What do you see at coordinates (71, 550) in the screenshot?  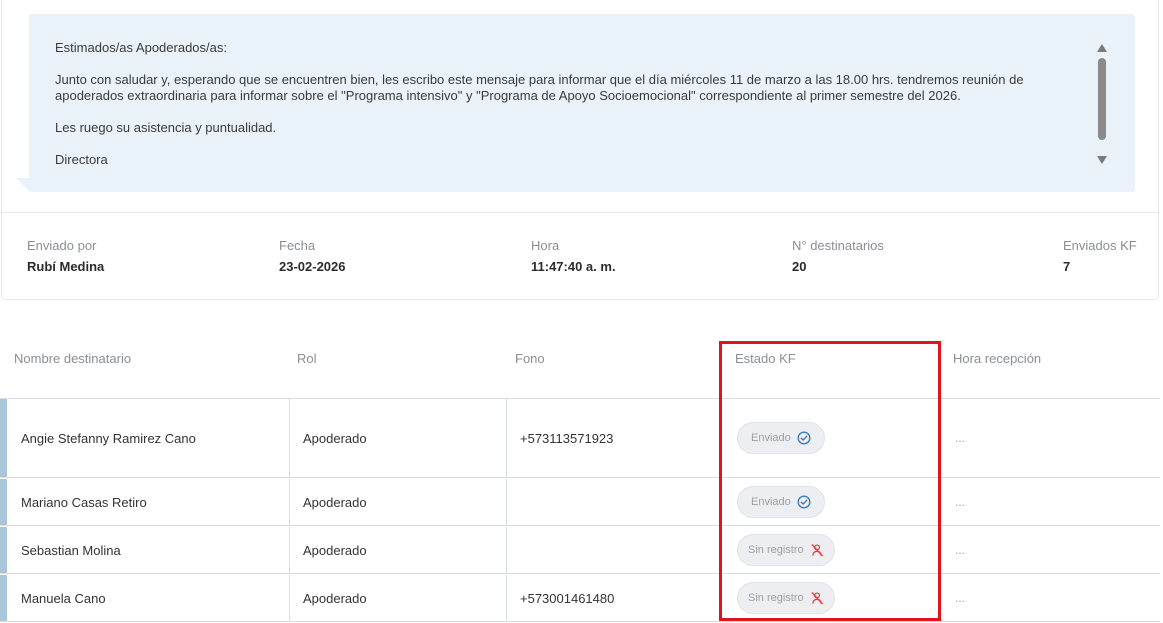 I see `recipient-name: Sebastian Molina` at bounding box center [71, 550].